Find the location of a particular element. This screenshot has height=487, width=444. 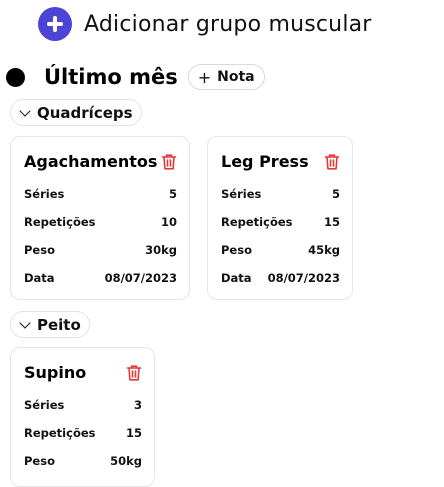

stat-value: 30kg is located at coordinates (161, 250).